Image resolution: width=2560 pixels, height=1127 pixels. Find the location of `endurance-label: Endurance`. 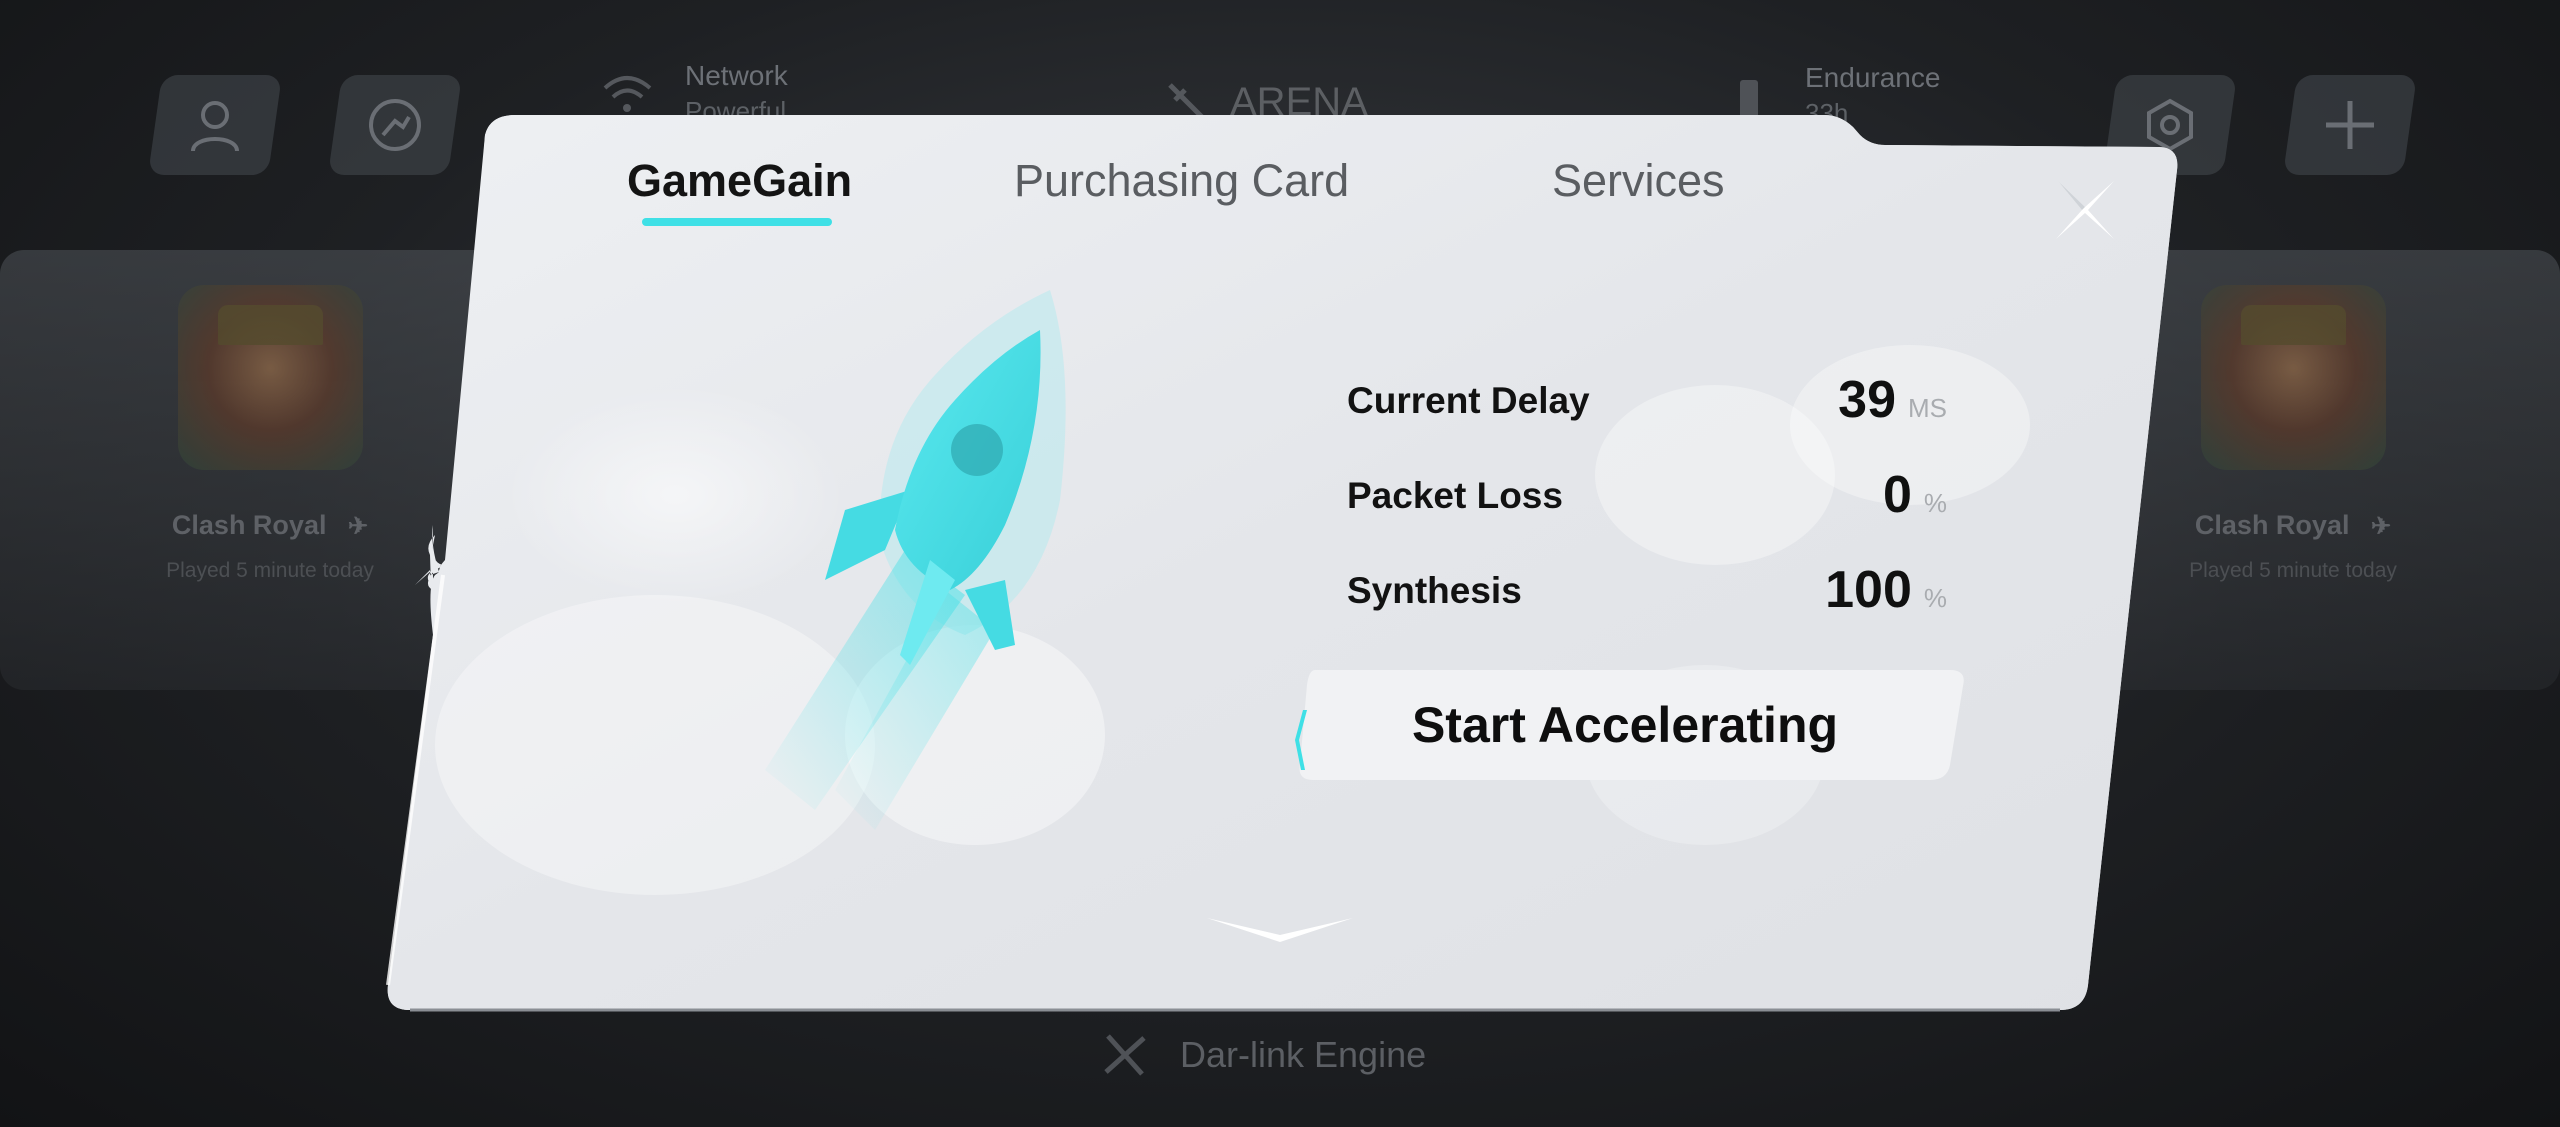

endurance-label: Endurance is located at coordinates (1873, 77).